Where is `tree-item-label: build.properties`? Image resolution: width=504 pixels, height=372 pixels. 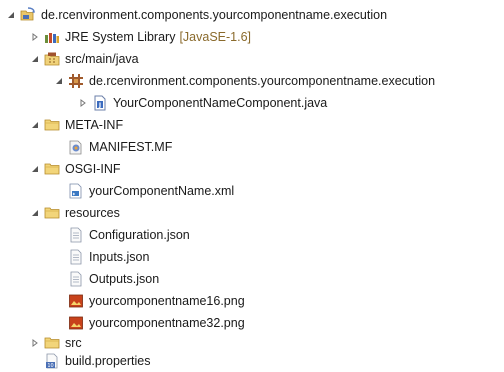 tree-item-label: build.properties is located at coordinates (108, 361).